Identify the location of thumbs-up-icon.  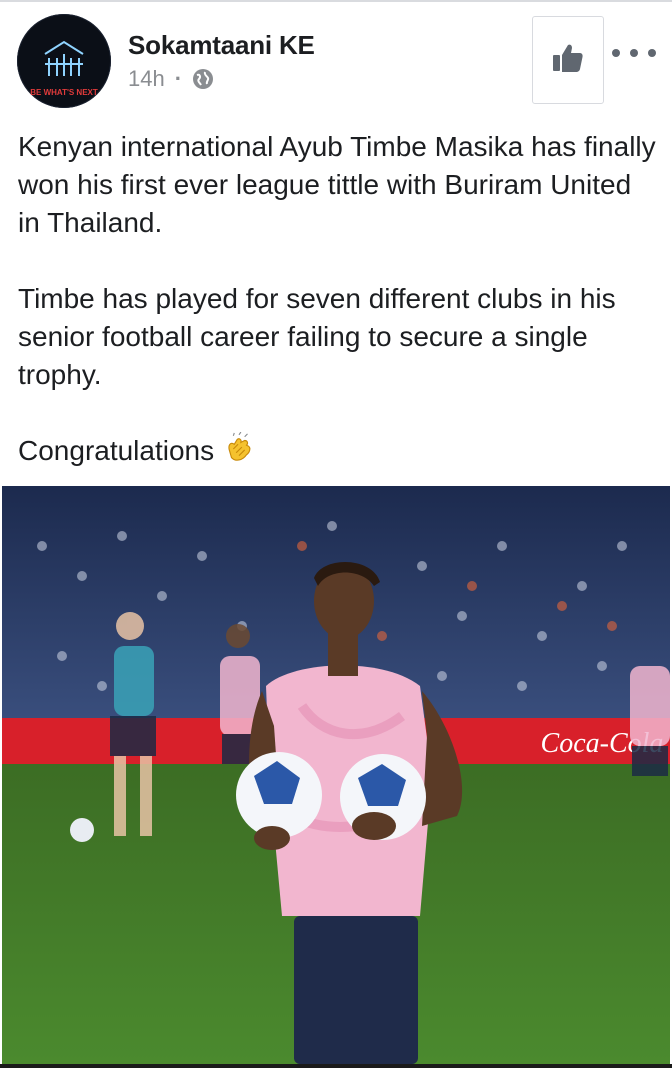
(568, 60).